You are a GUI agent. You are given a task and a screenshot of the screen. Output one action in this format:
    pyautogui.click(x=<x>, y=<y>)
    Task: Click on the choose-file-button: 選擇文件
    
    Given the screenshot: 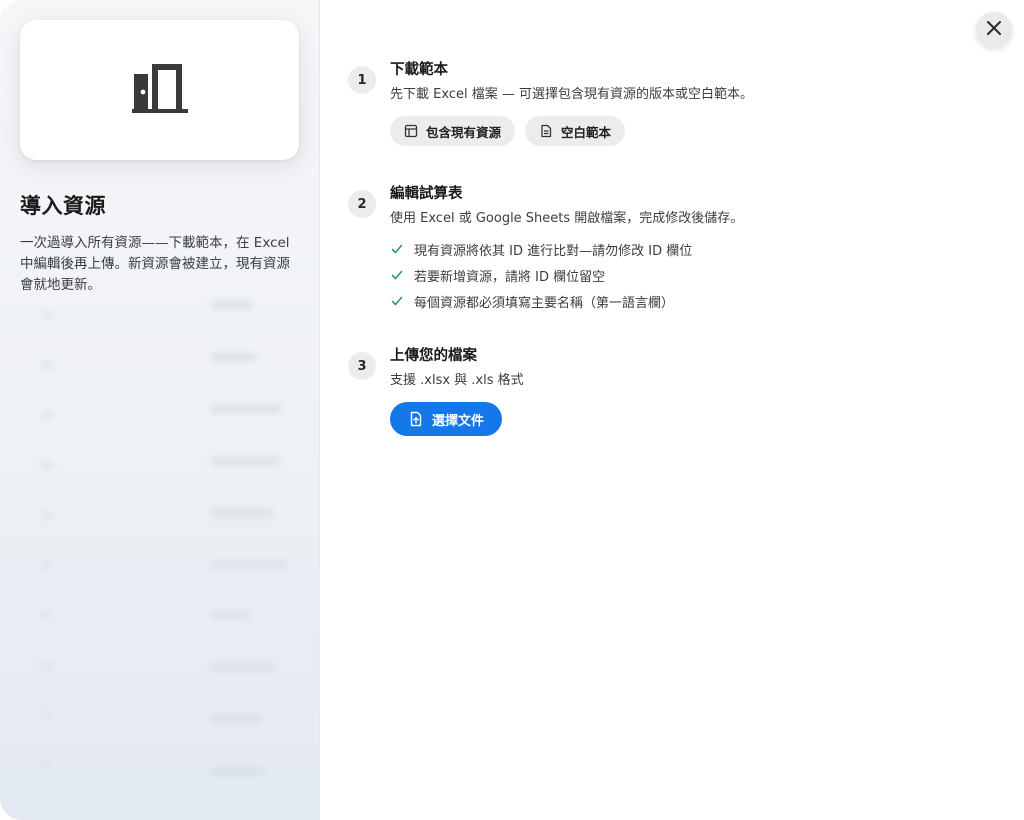 What is the action you would take?
    pyautogui.click(x=446, y=419)
    